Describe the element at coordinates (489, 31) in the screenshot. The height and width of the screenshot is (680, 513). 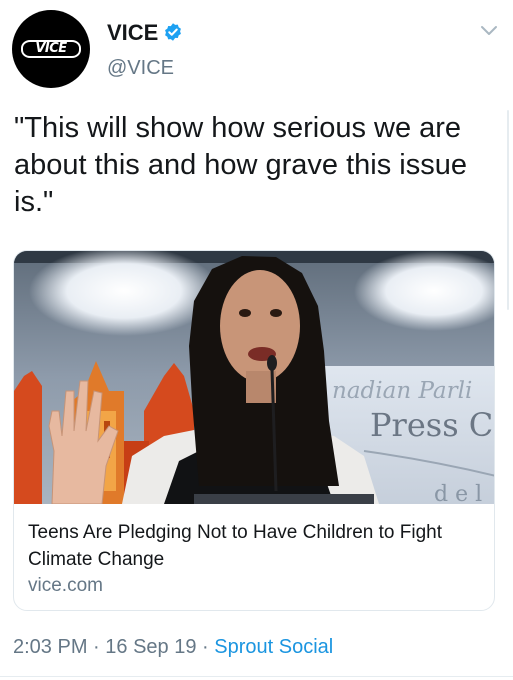
I see `chevron-down-icon` at that location.